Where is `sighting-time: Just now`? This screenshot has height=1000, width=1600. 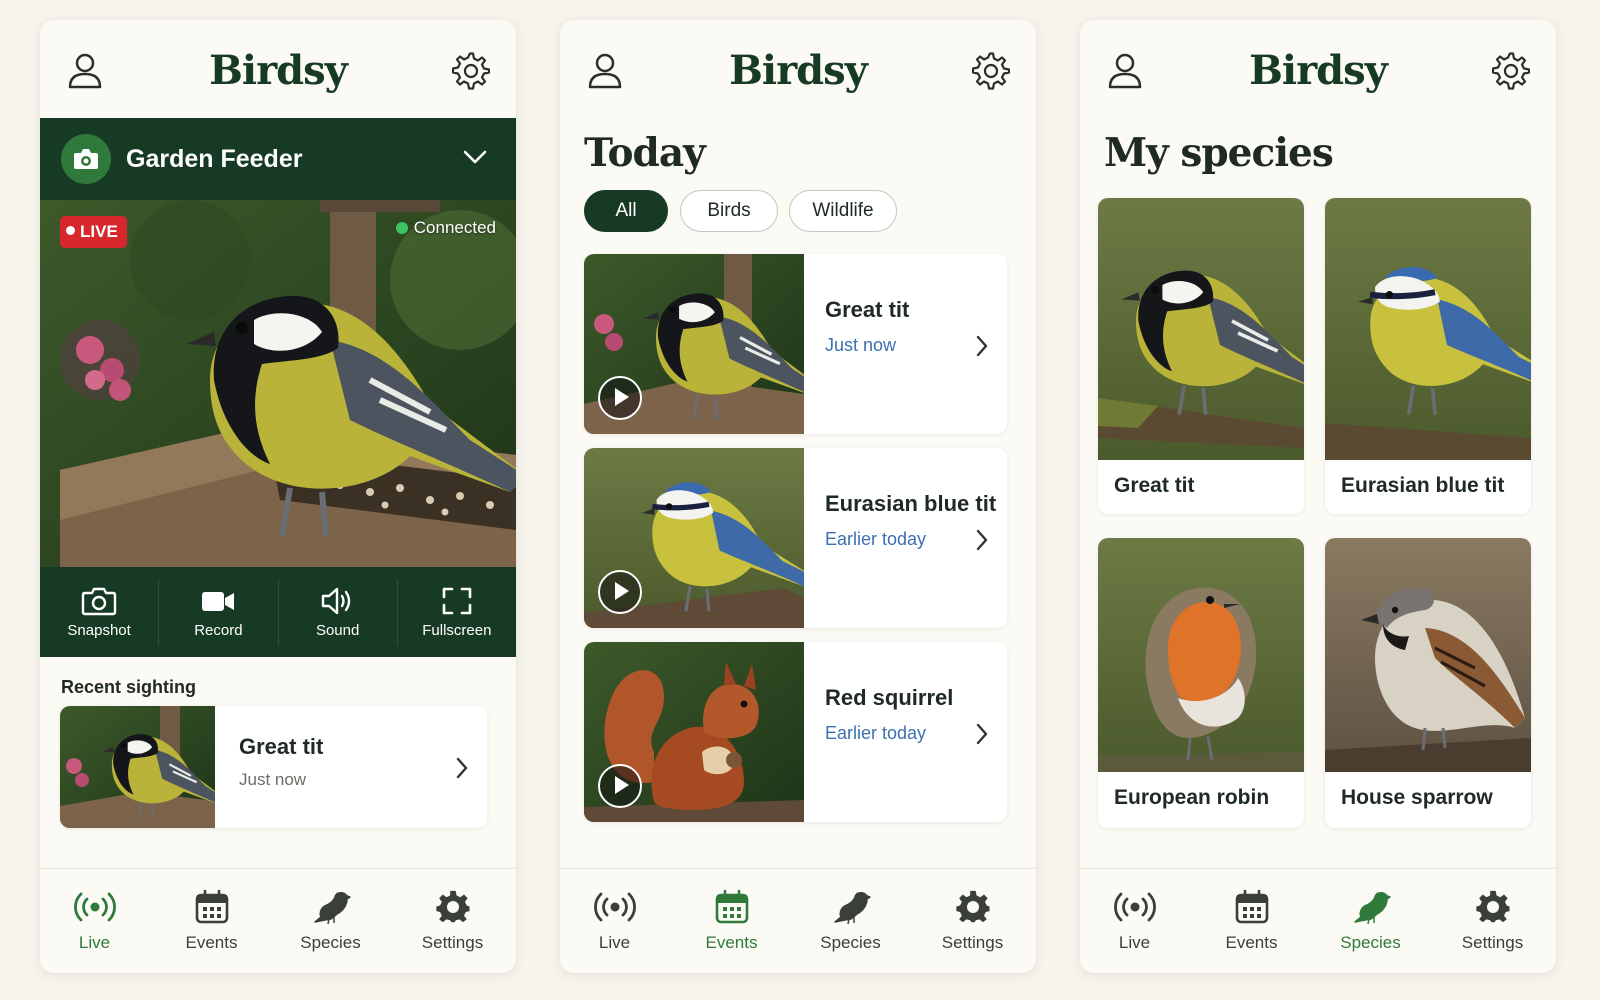 sighting-time: Just now is located at coordinates (273, 779).